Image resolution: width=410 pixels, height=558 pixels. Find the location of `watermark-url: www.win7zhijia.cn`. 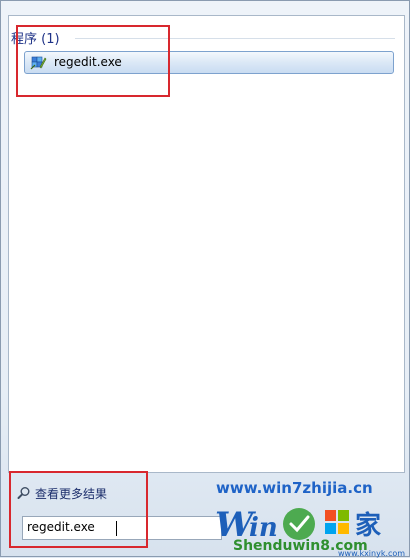

watermark-url: www.win7zhijia.cn is located at coordinates (294, 488).